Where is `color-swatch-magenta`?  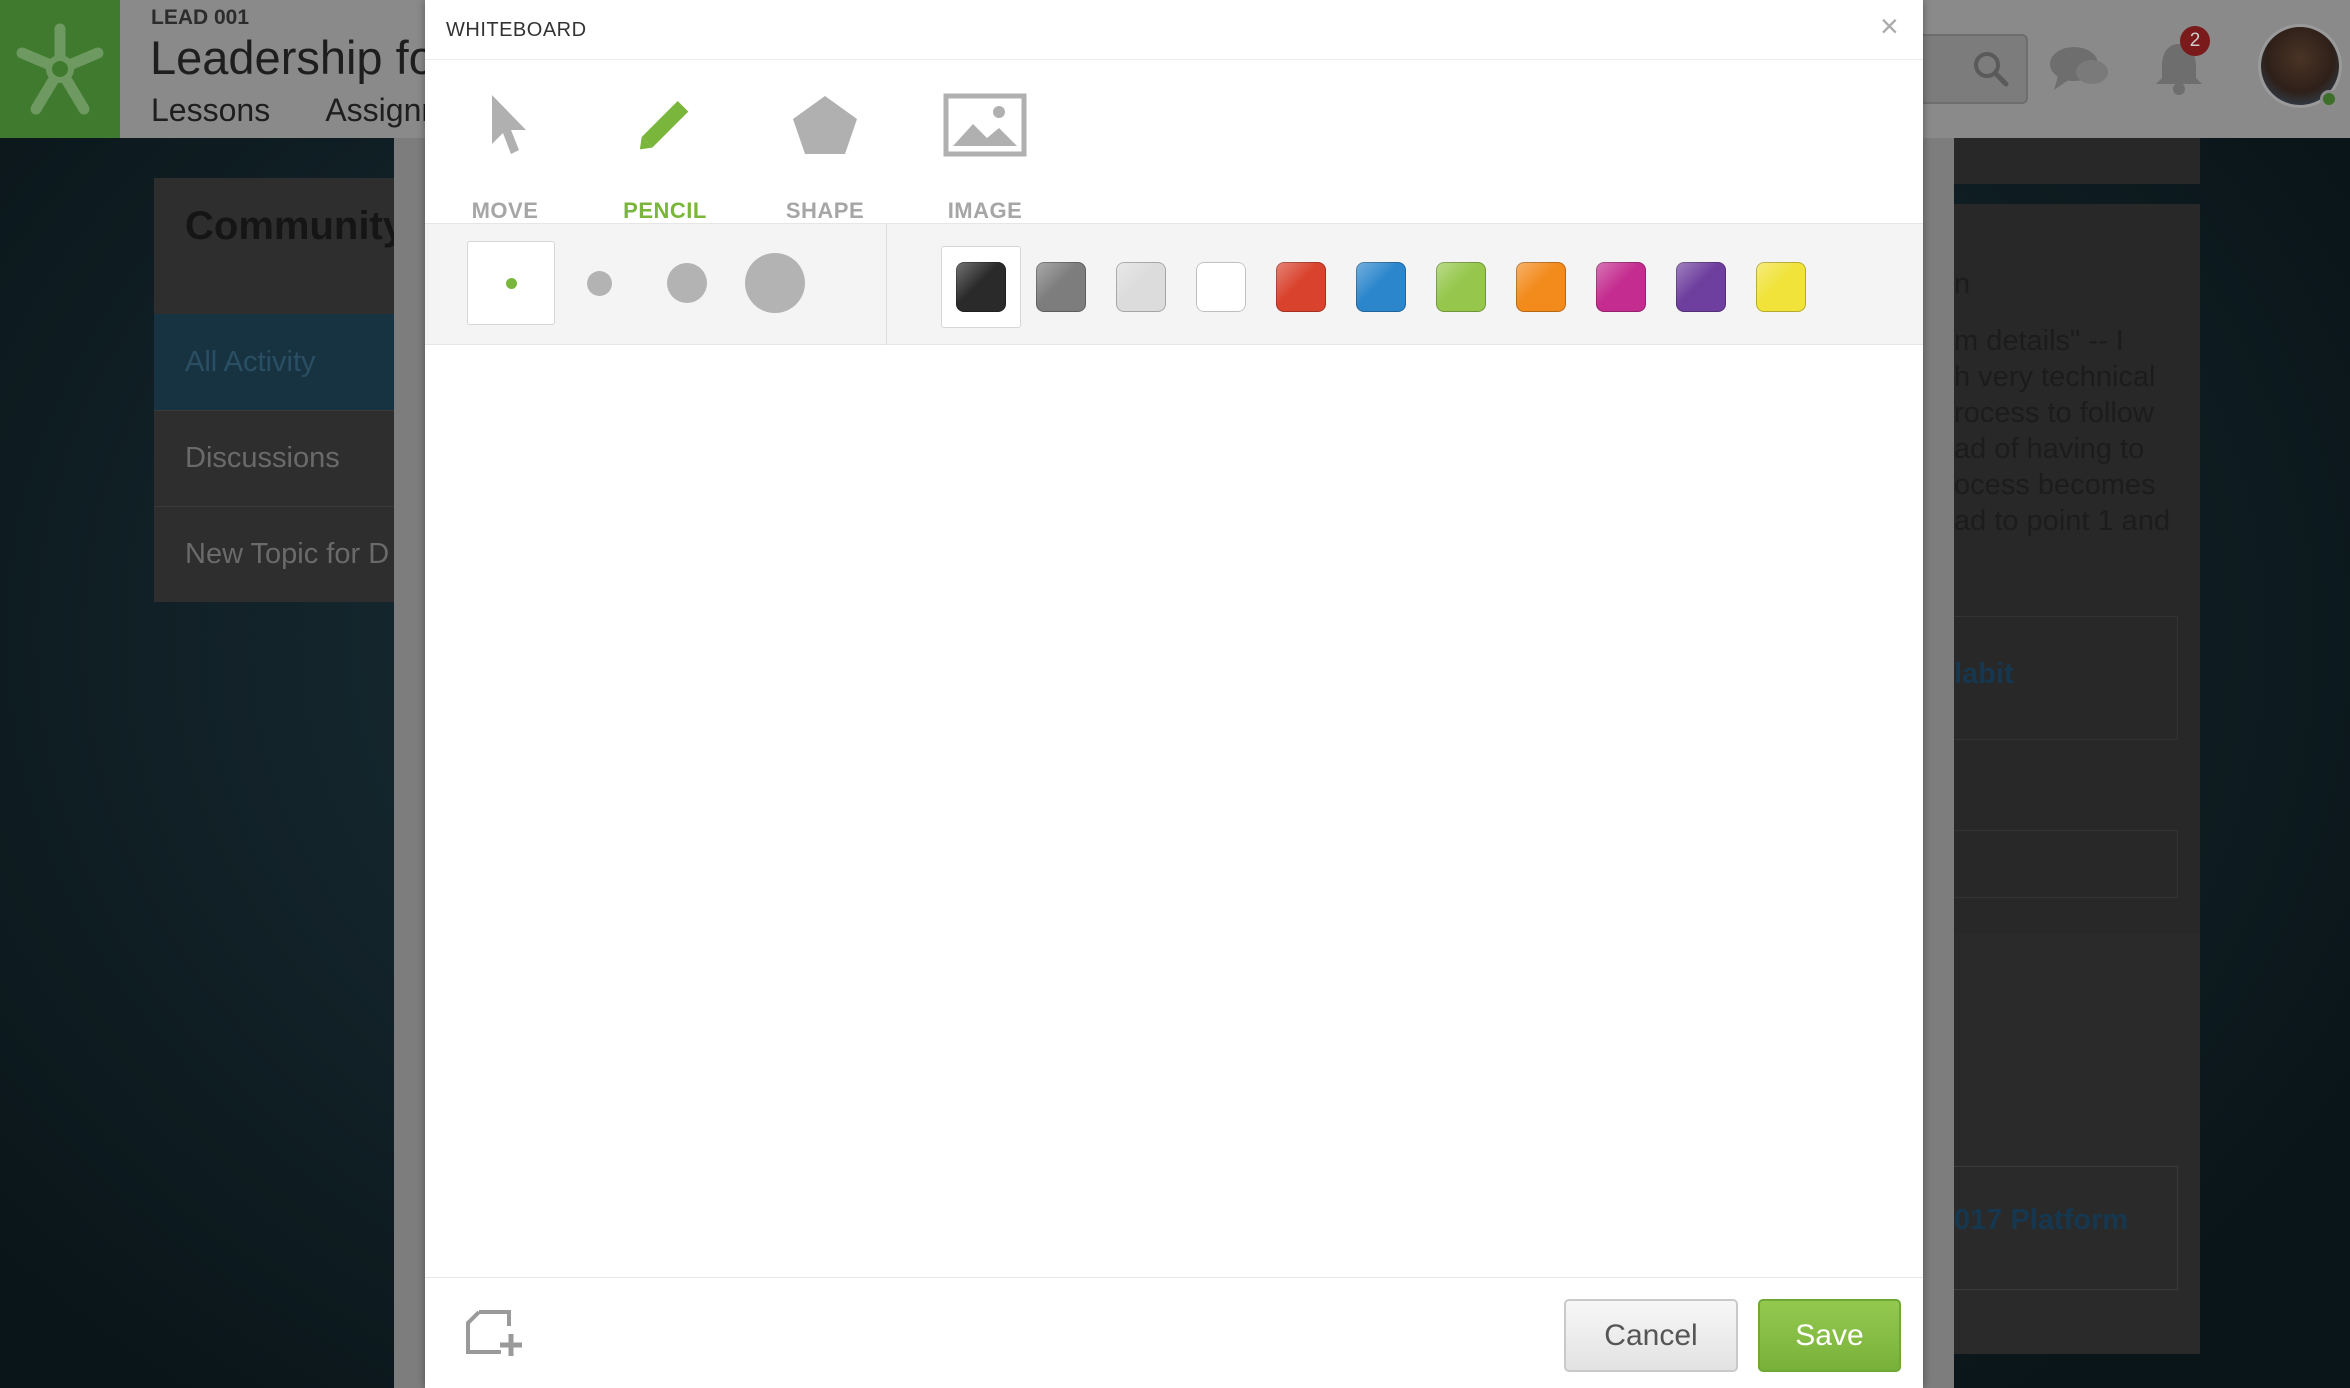
color-swatch-magenta is located at coordinates (1621, 287).